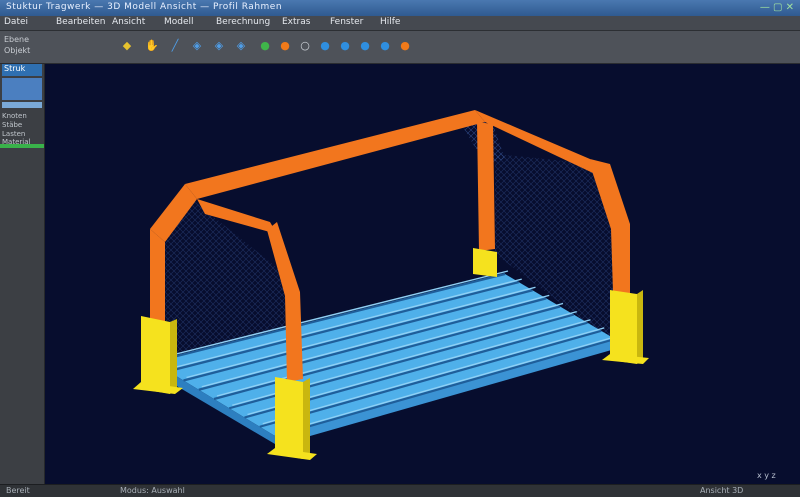  I want to click on view-front-icon: ◈, so click(197, 45).